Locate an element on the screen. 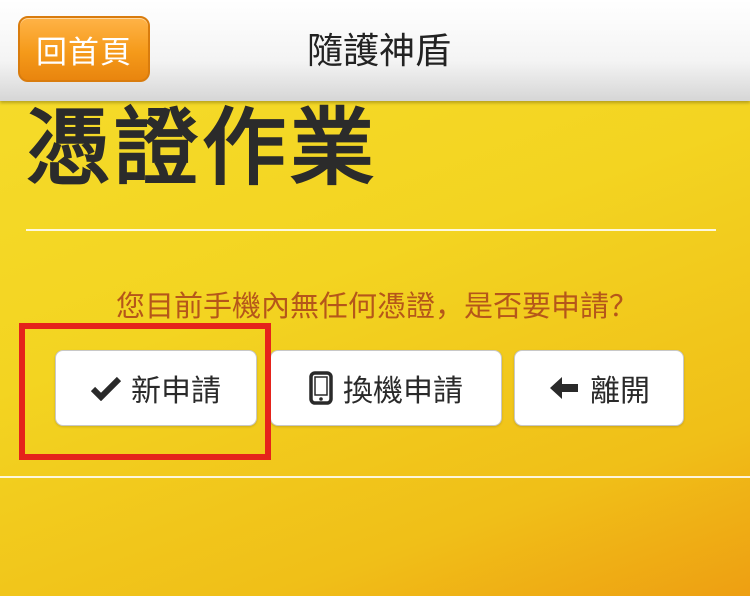  leave-label: 離開 is located at coordinates (620, 391).